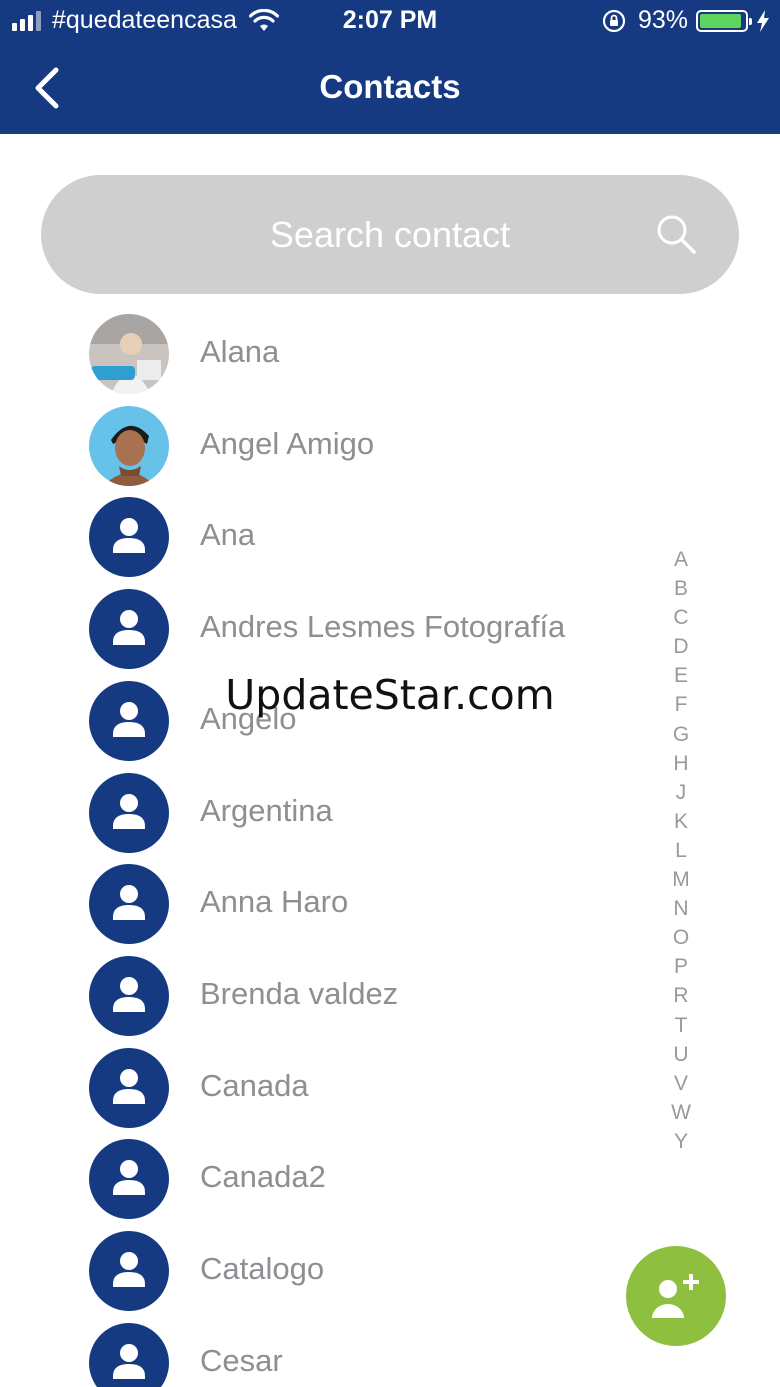 This screenshot has width=780, height=1387. Describe the element at coordinates (240, 351) in the screenshot. I see `contact-name: Alana` at that location.